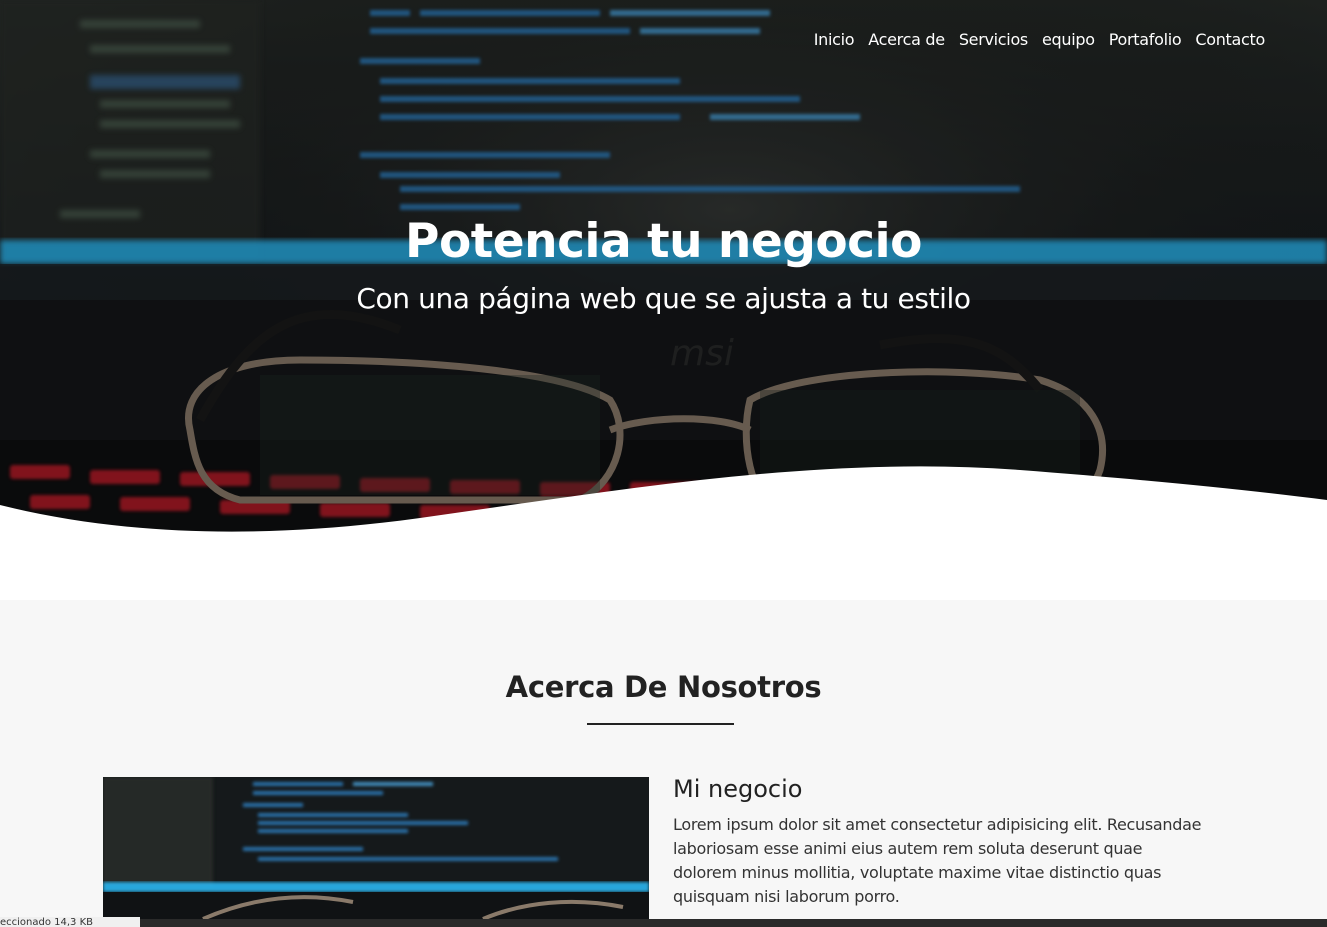 The height and width of the screenshot is (927, 1327). I want to click on nav-link-equipo: equipo, so click(1068, 39).